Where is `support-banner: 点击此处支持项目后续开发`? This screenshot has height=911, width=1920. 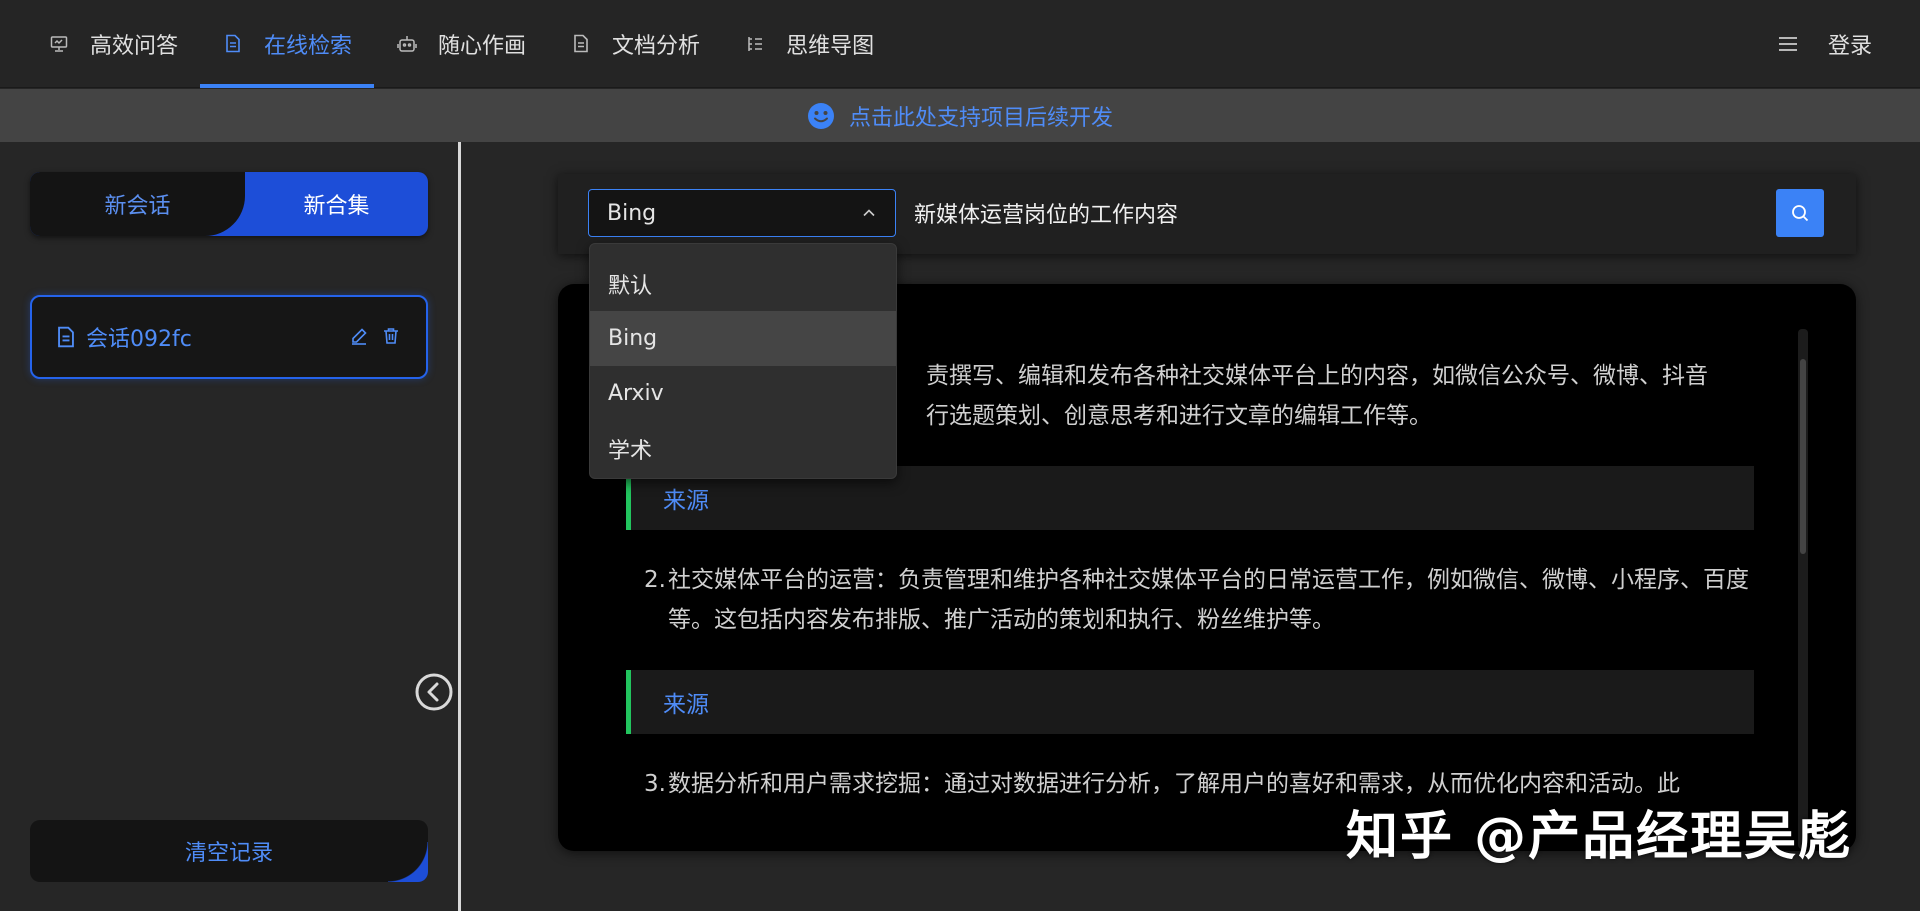 support-banner: 点击此处支持项目后续开发 is located at coordinates (960, 115).